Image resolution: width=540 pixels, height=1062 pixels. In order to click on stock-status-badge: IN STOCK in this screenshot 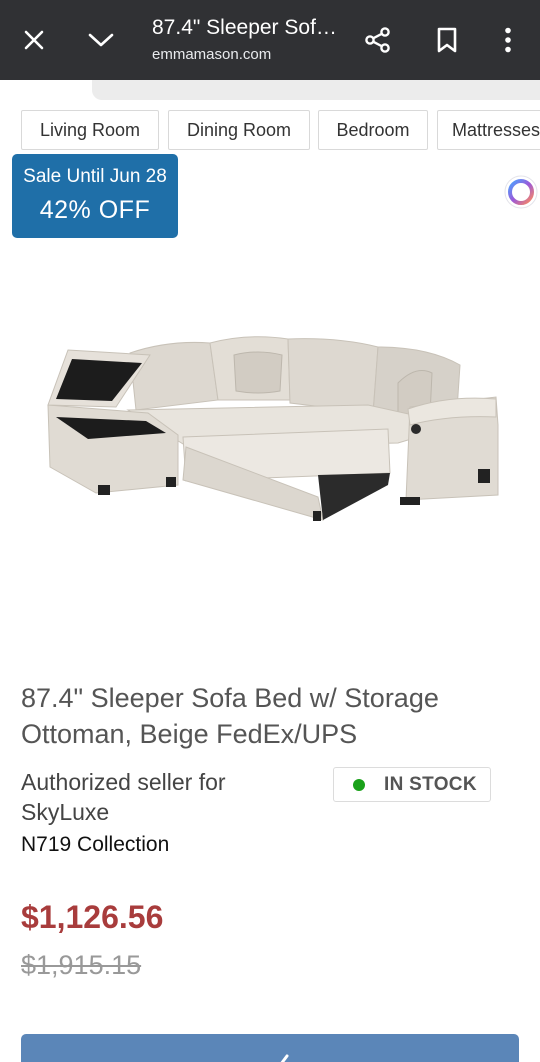, I will do `click(412, 784)`.